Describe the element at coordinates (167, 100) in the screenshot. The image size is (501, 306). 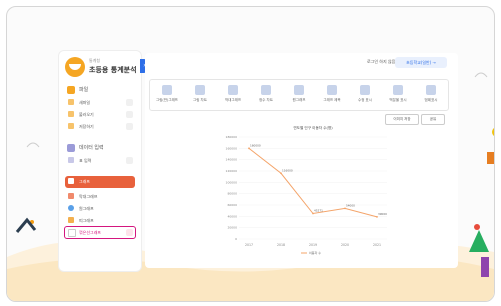
I see `chart-type-label: 그림(반)그래프` at that location.